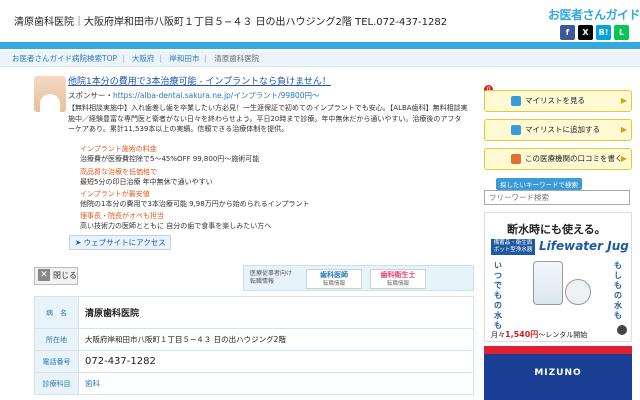 Image resolution: width=640 pixels, height=400 pixels. I want to click on banner-right-text: もしもの水も, so click(618, 290).